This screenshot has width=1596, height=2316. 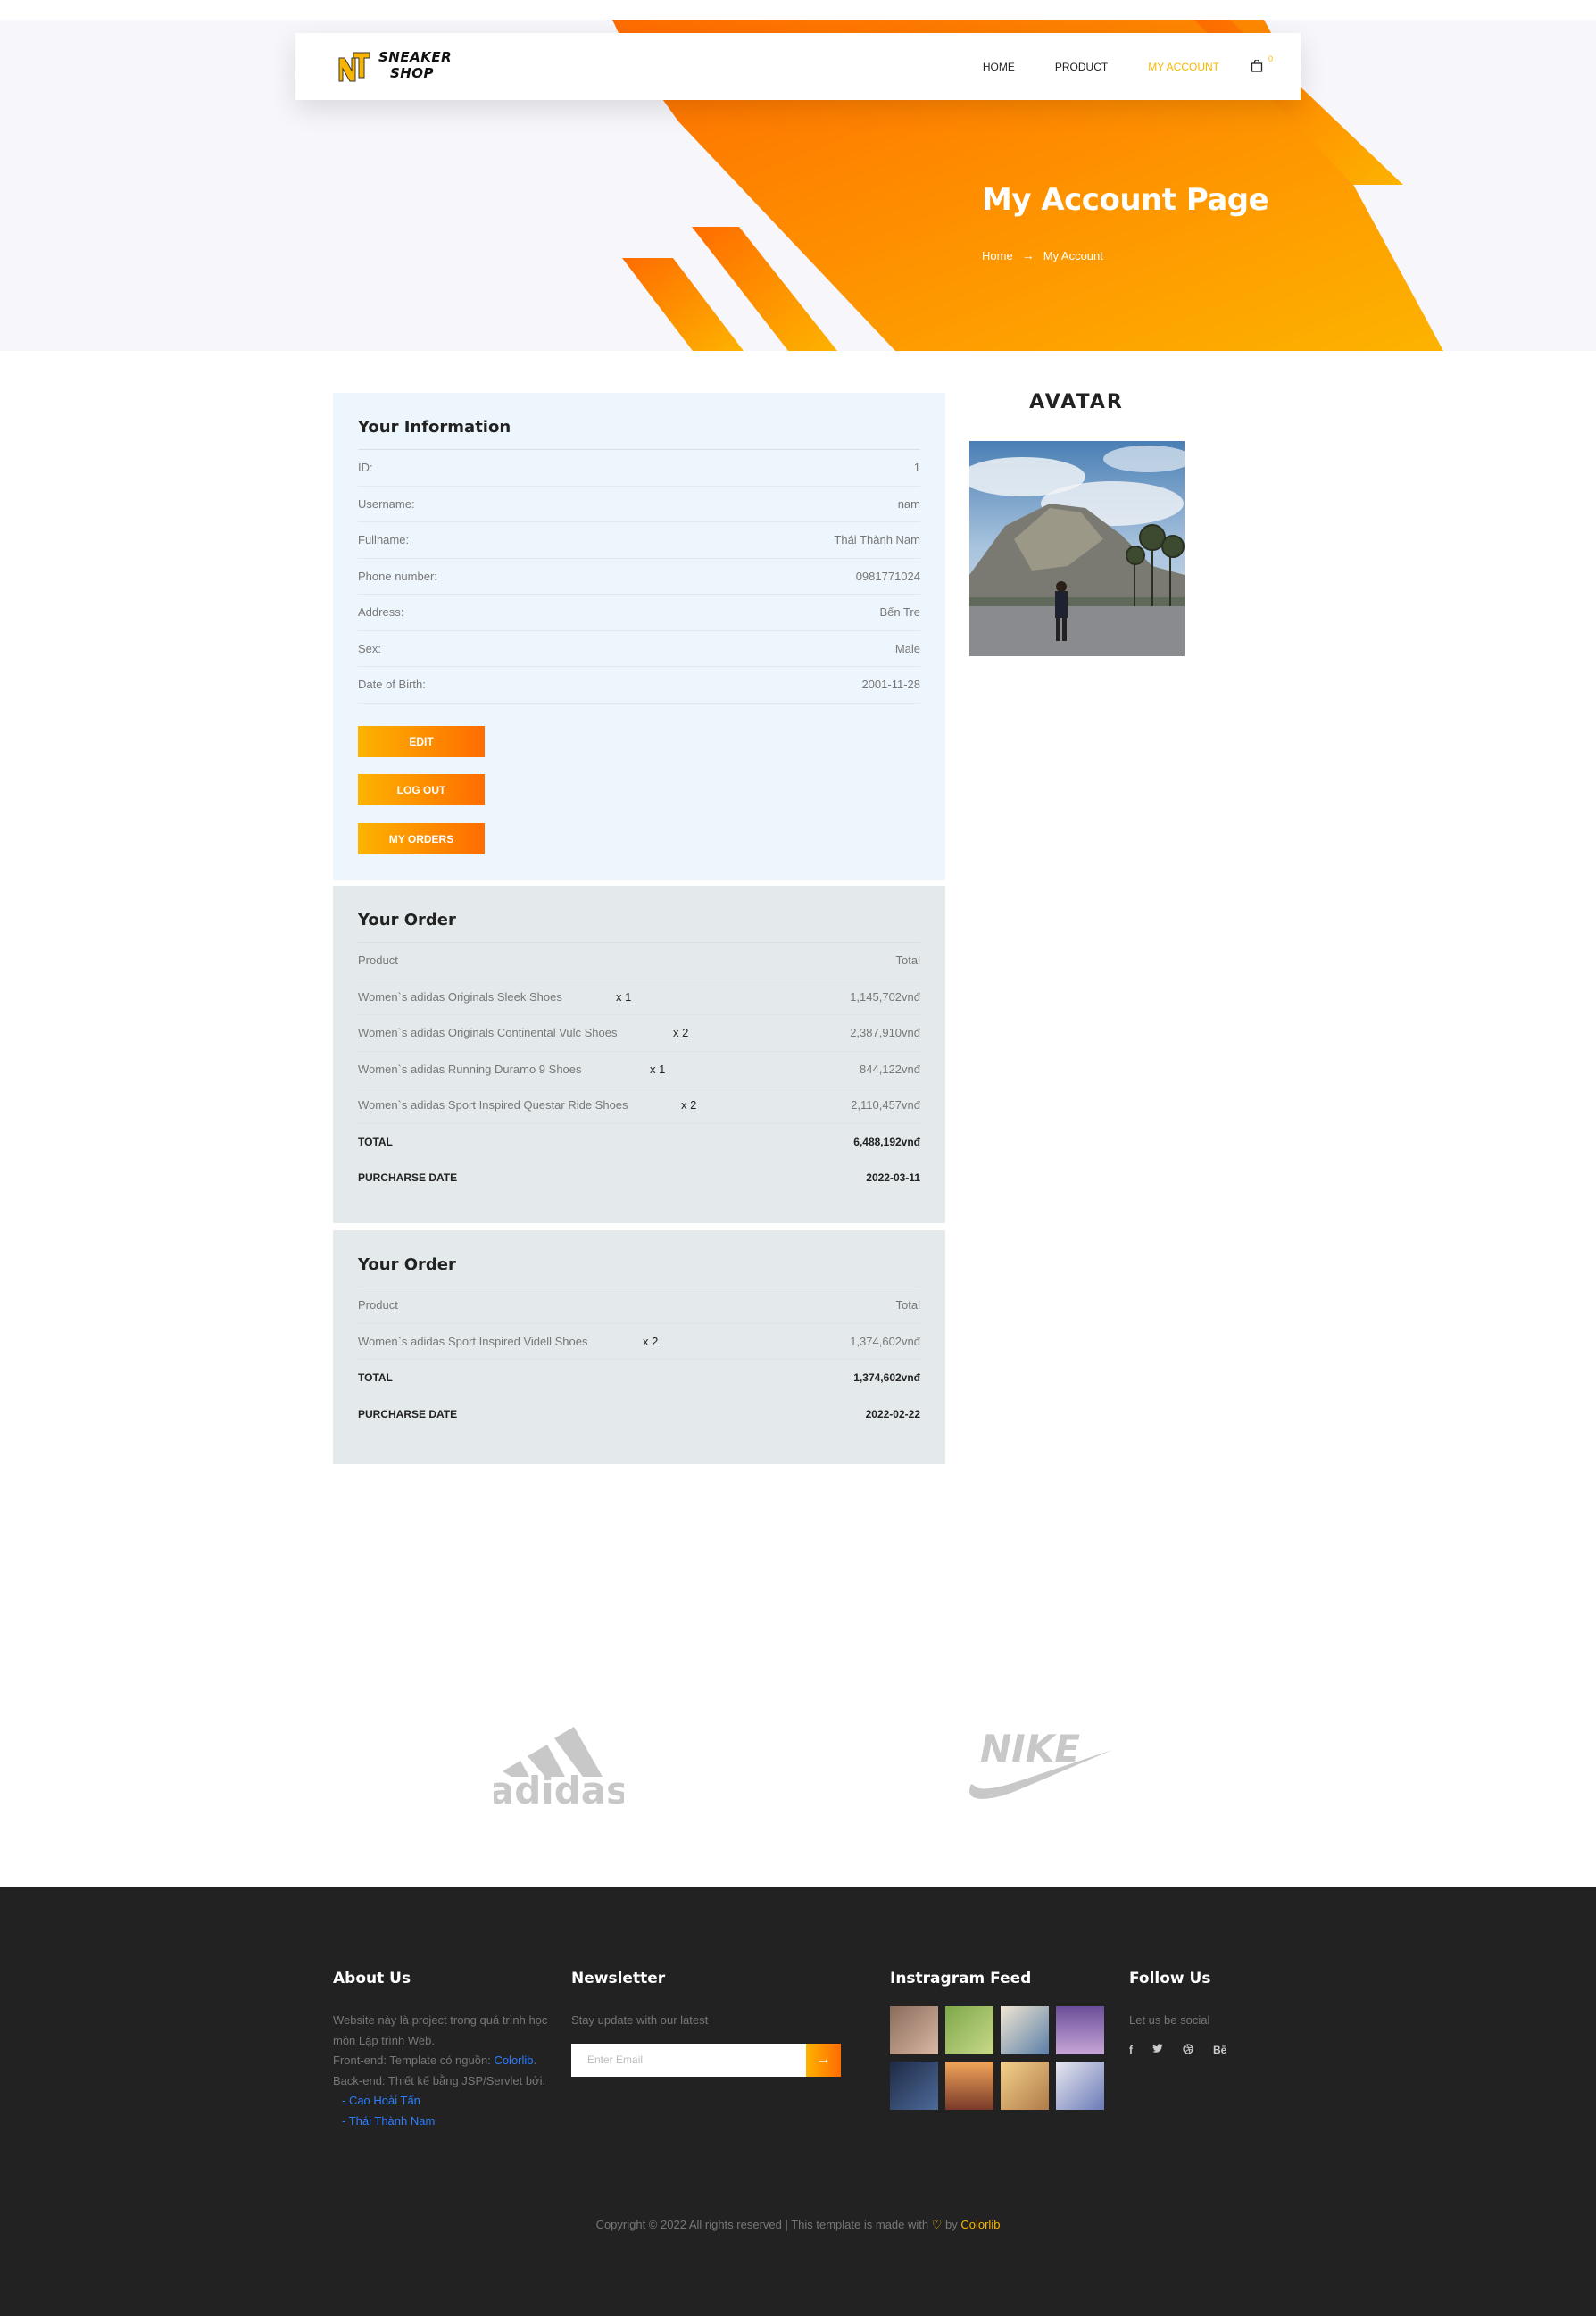 What do you see at coordinates (892, 1413) in the screenshot?
I see `date-value: 2022-02-22` at bounding box center [892, 1413].